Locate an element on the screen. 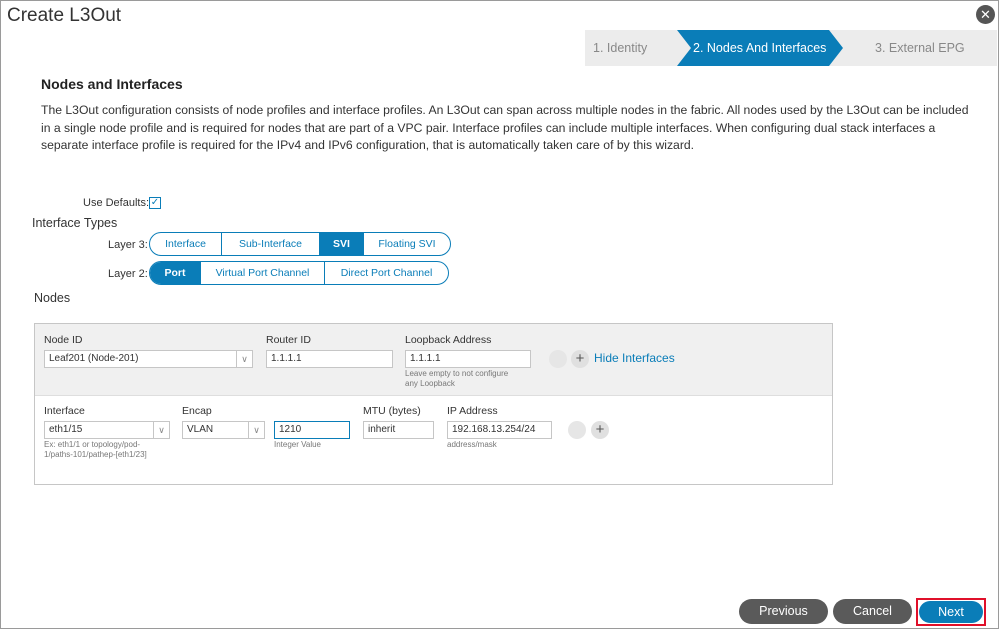 The height and width of the screenshot is (629, 999). encap-type-select: VLAN ∨ is located at coordinates (223, 430).